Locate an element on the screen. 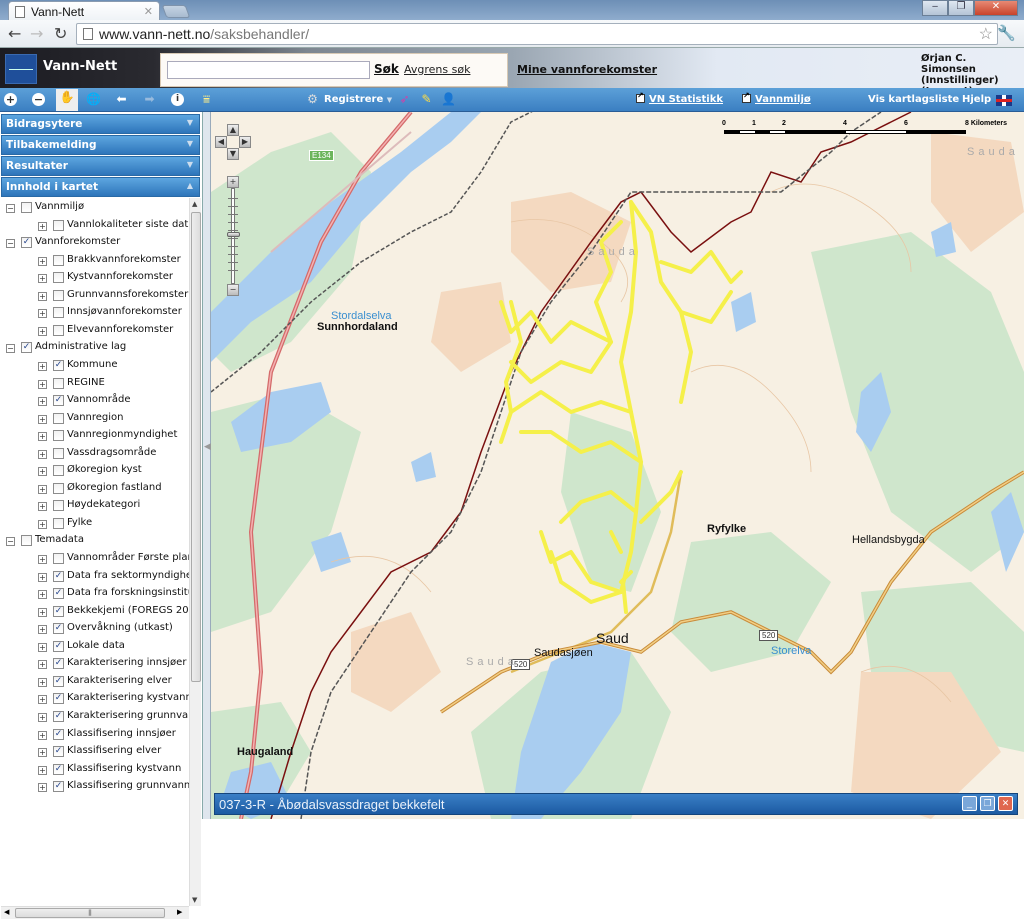 The height and width of the screenshot is (919, 1024). back-arrow-icon: ⬅ is located at coordinates (121, 99).